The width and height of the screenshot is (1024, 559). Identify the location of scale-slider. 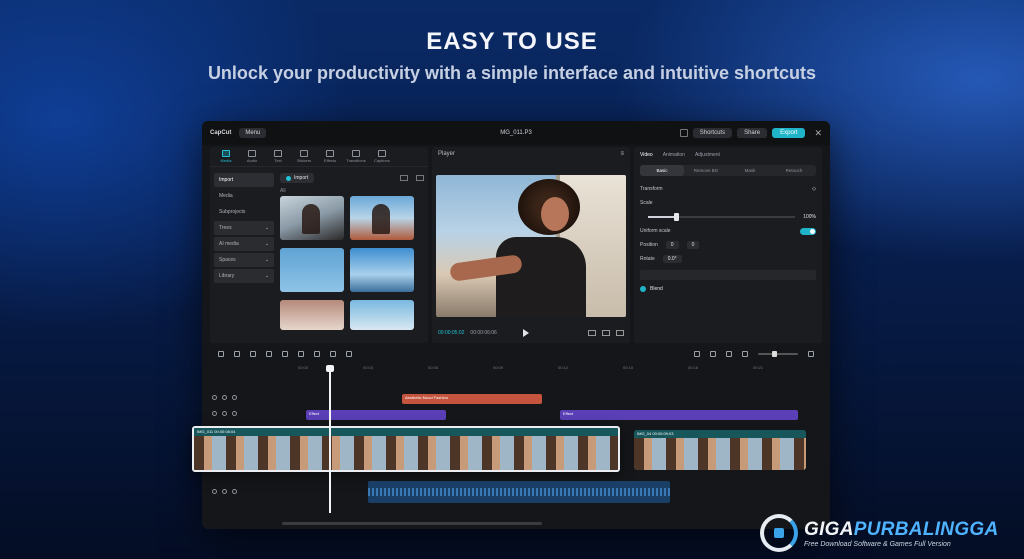
(722, 217).